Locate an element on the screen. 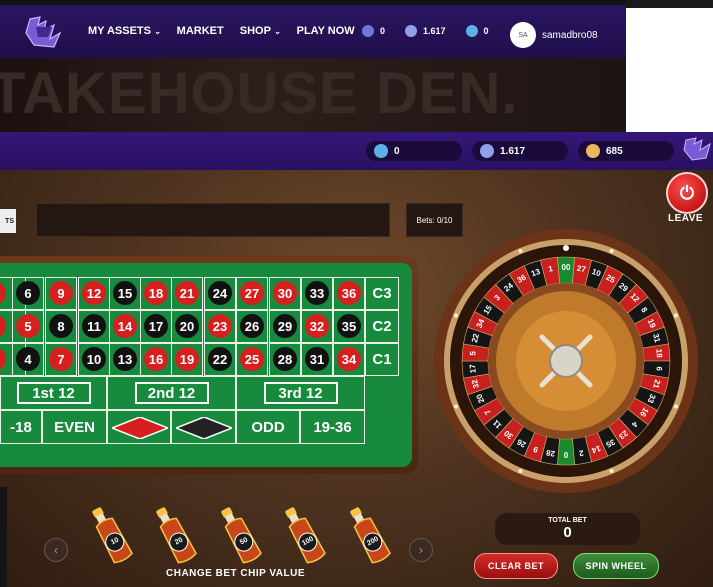  outside-label: 19-36 is located at coordinates (332, 427).